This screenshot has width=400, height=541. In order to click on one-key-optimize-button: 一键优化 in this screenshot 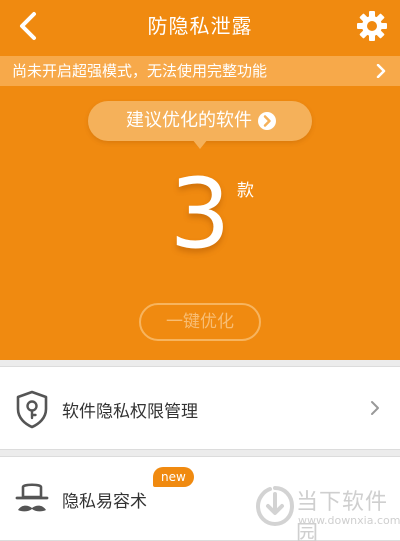, I will do `click(200, 322)`.